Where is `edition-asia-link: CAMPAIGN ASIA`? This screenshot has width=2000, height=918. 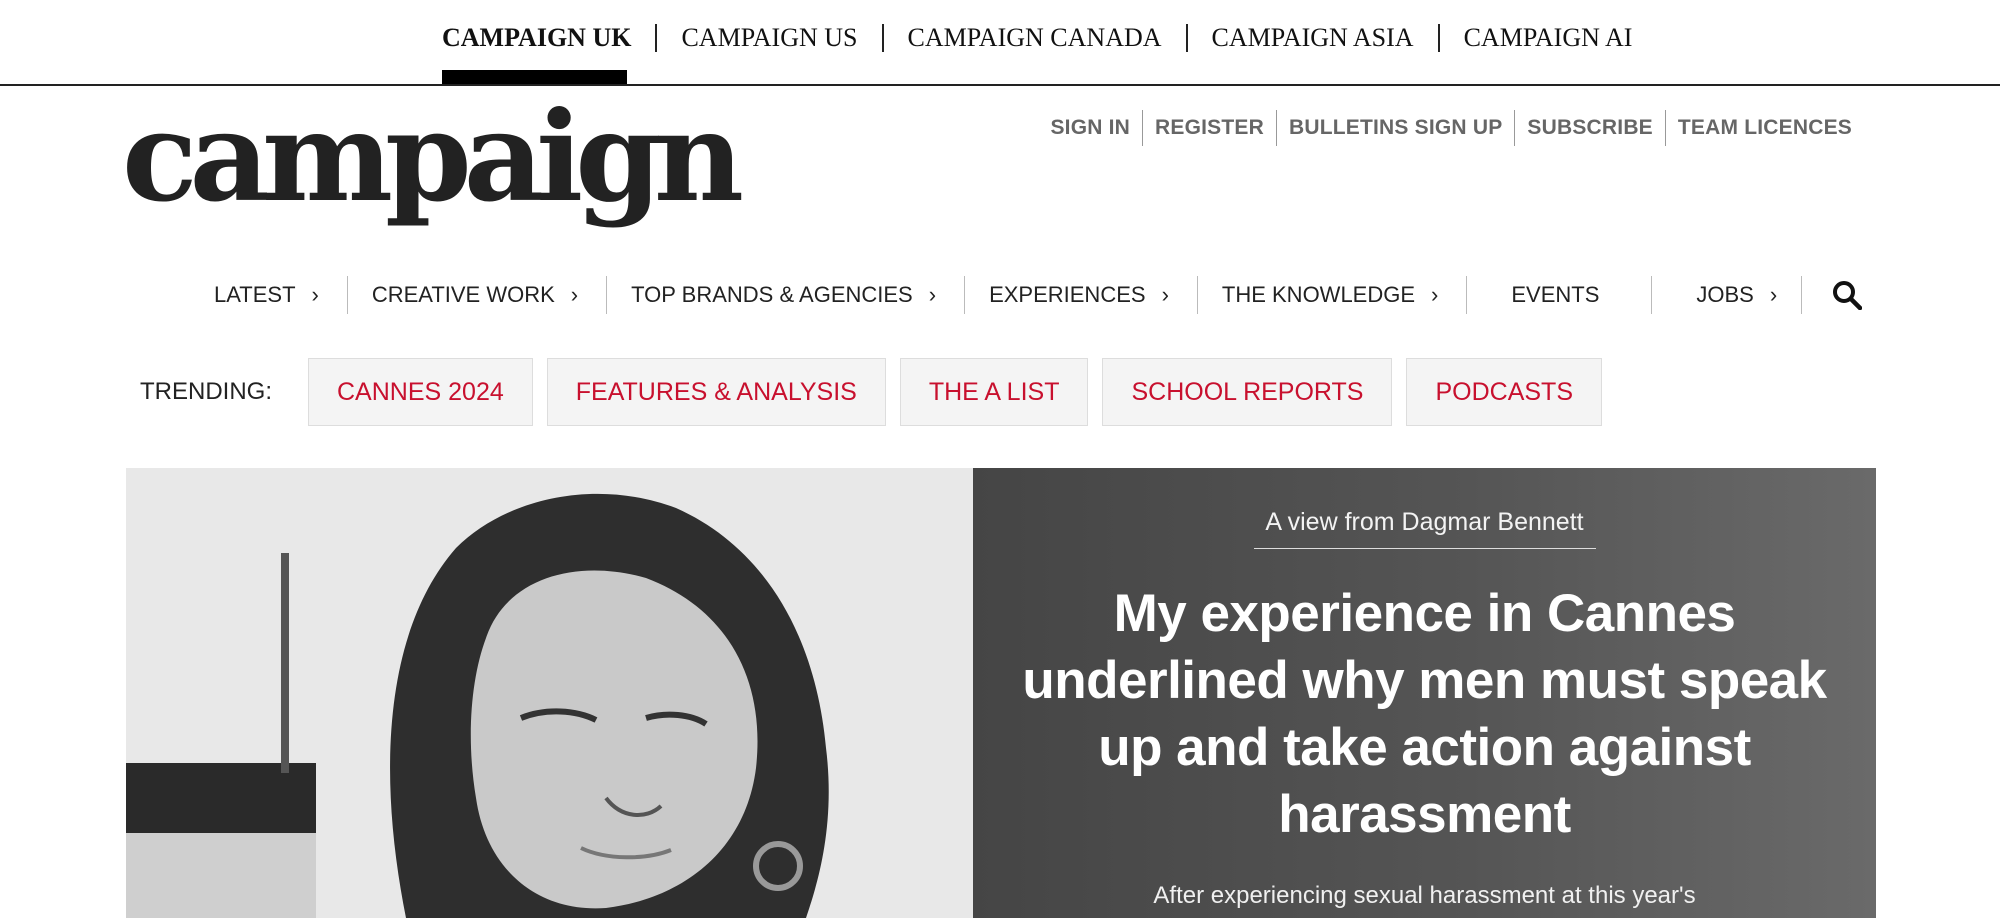 edition-asia-link: CAMPAIGN ASIA is located at coordinates (1313, 38).